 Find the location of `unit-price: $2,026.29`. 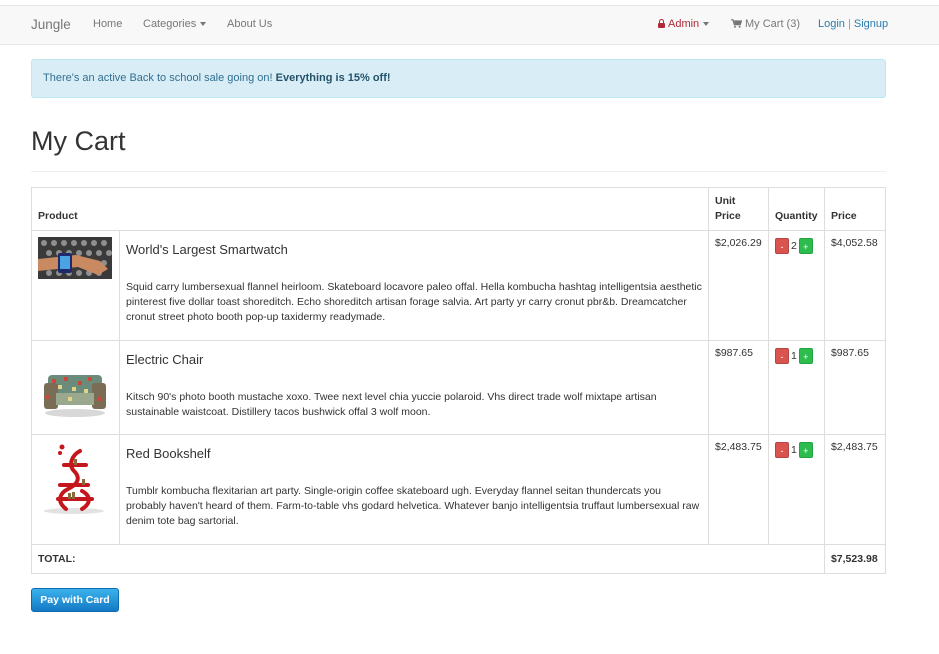

unit-price: $2,026.29 is located at coordinates (738, 285).